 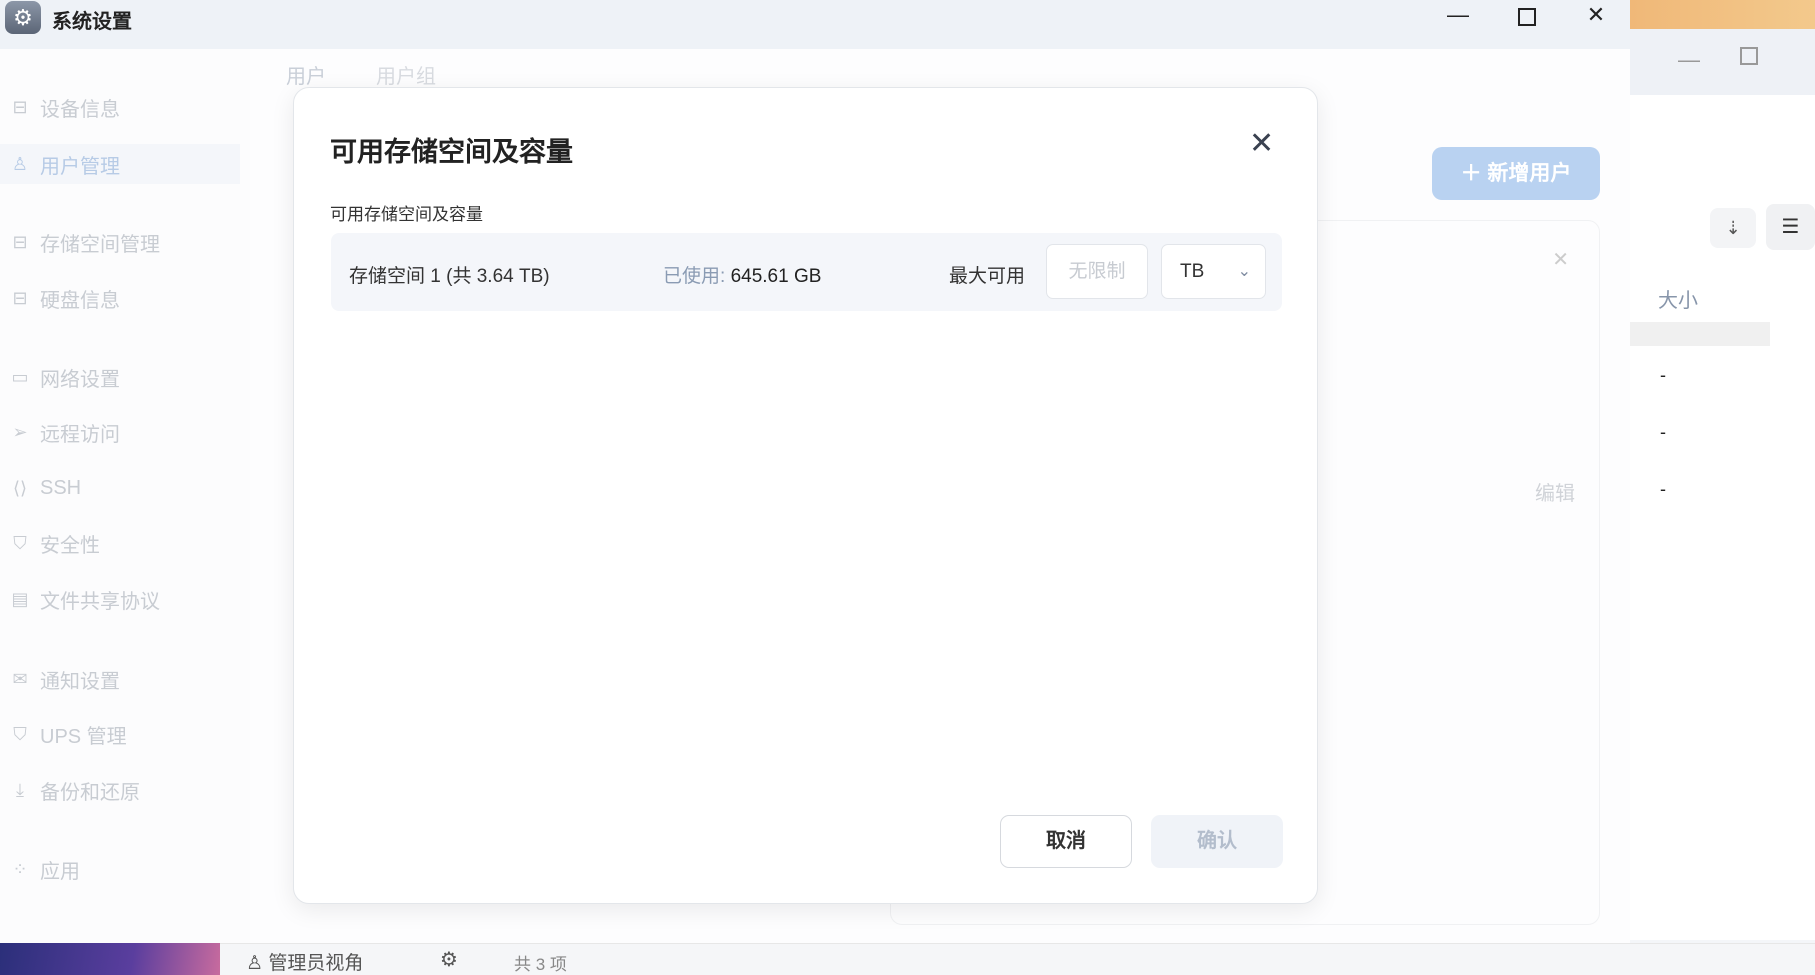 What do you see at coordinates (1527, 17) in the screenshot?
I see `maximize-button` at bounding box center [1527, 17].